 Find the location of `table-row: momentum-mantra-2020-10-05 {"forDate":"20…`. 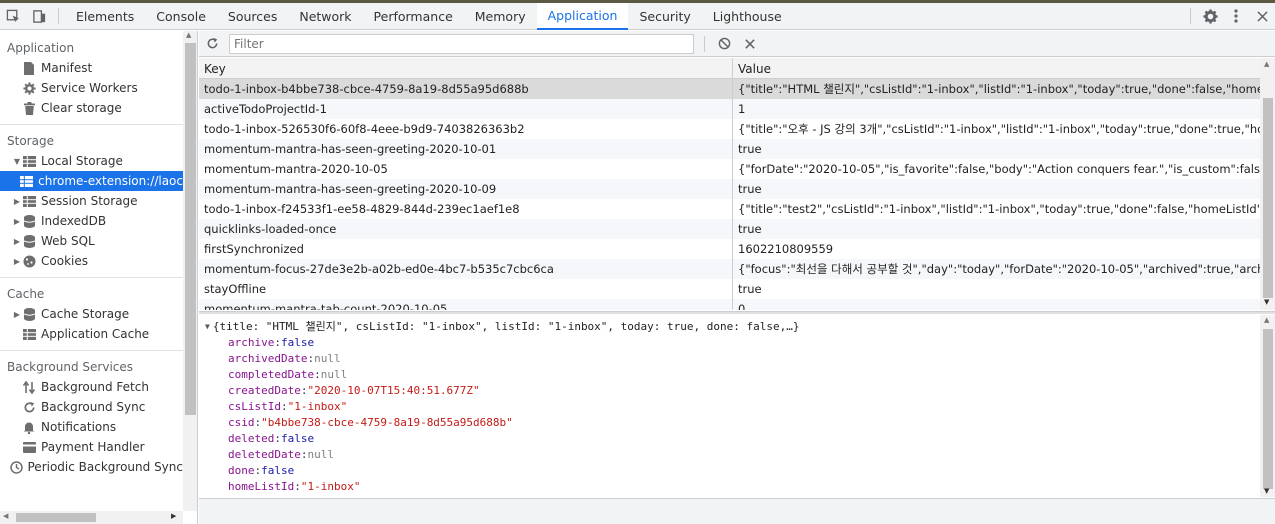

table-row: momentum-mantra-2020-10-05 {"forDate":"20… is located at coordinates (737, 169).